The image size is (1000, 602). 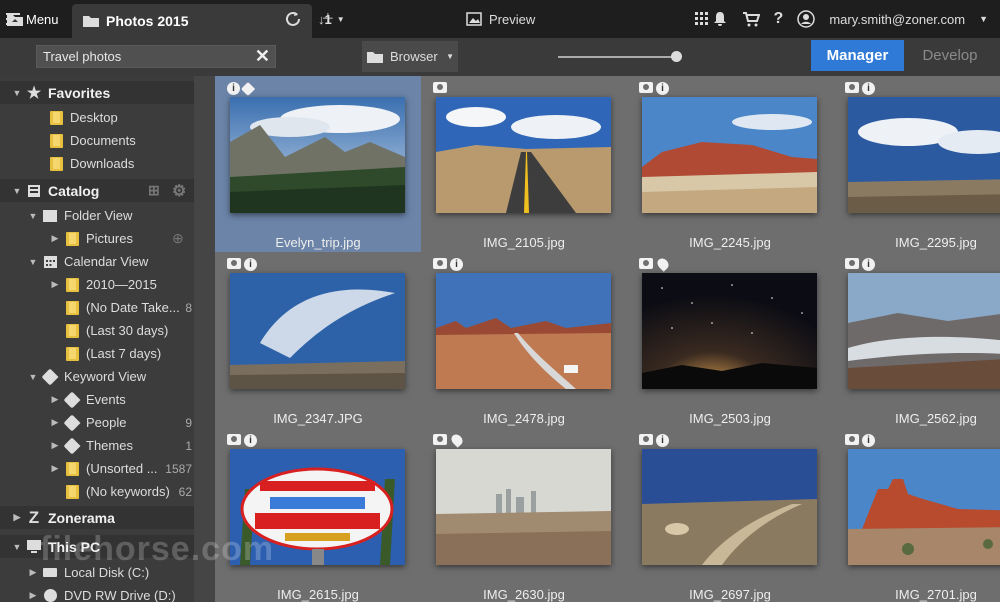 I want to click on sidebar-item-zonerama: ▶ Z Zonerama, so click(x=103, y=517).